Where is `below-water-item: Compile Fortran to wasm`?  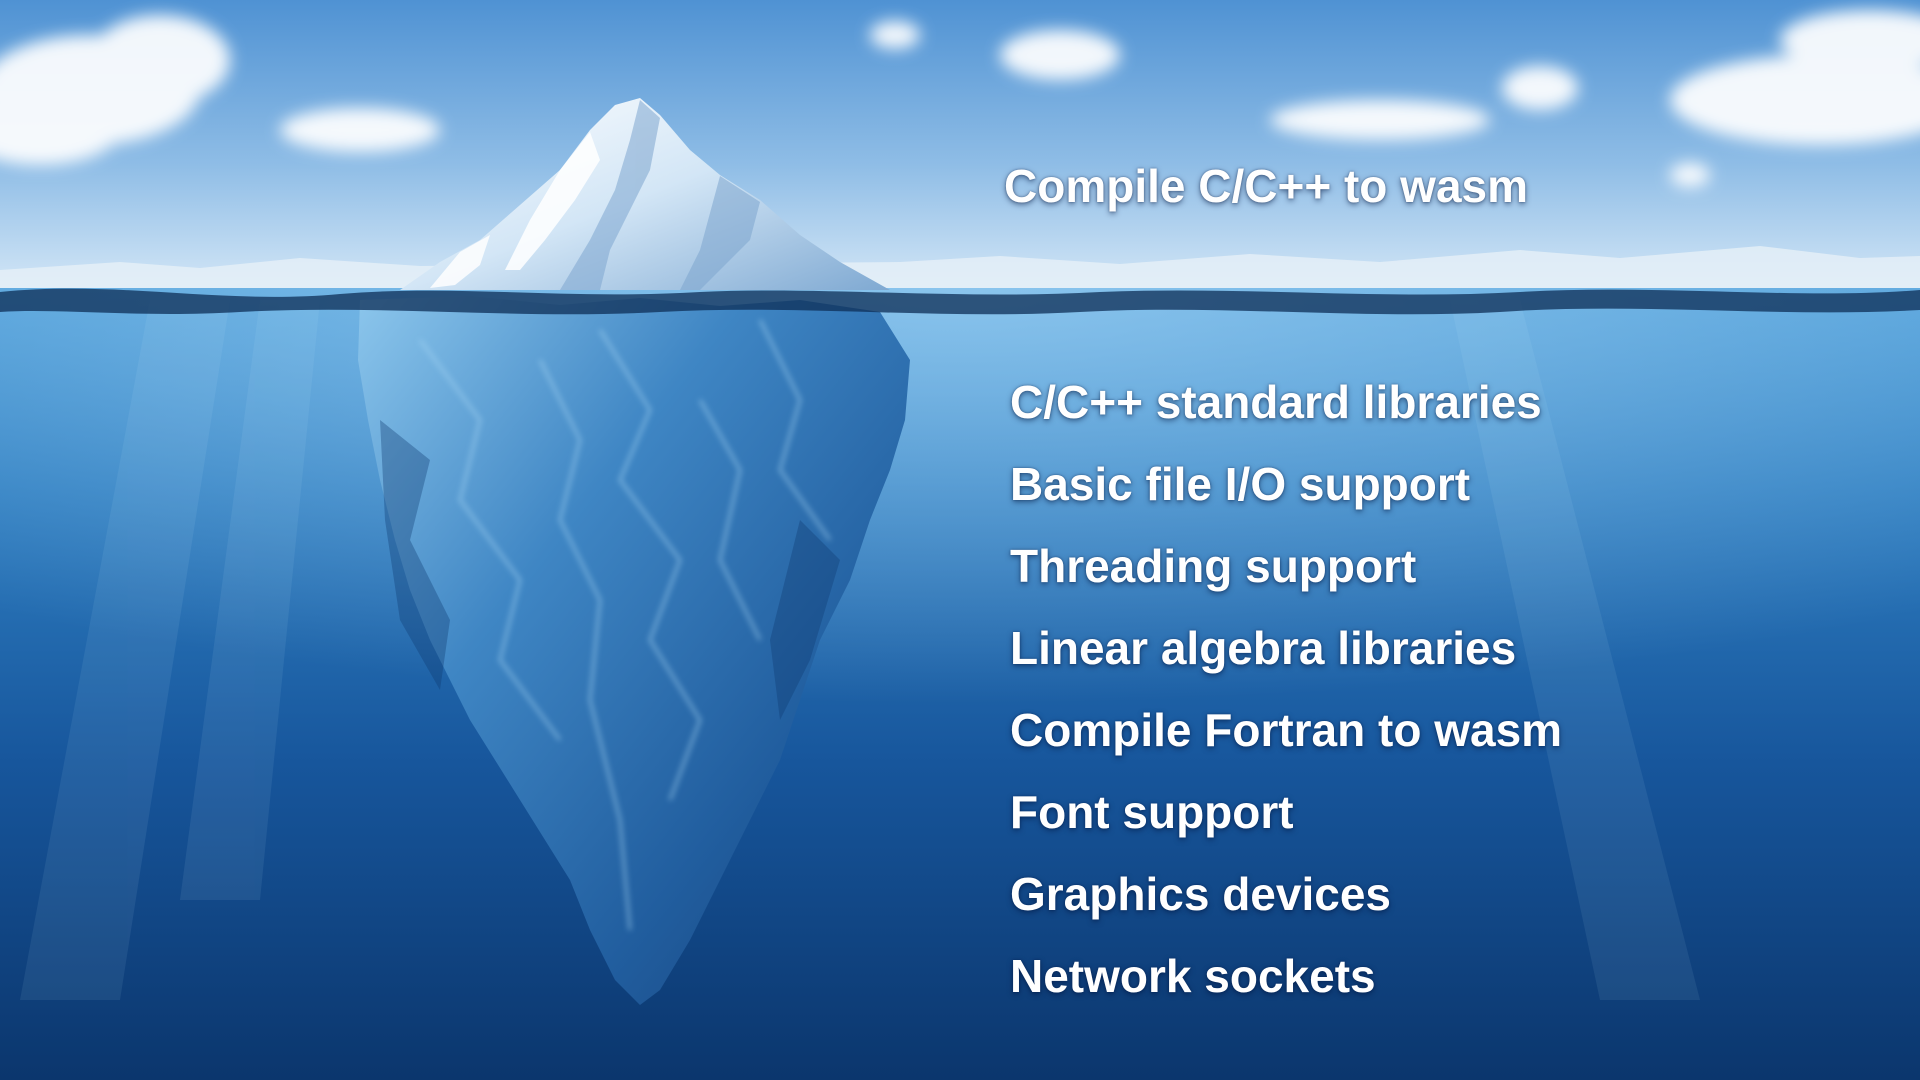
below-water-item: Compile Fortran to wasm is located at coordinates (1286, 730).